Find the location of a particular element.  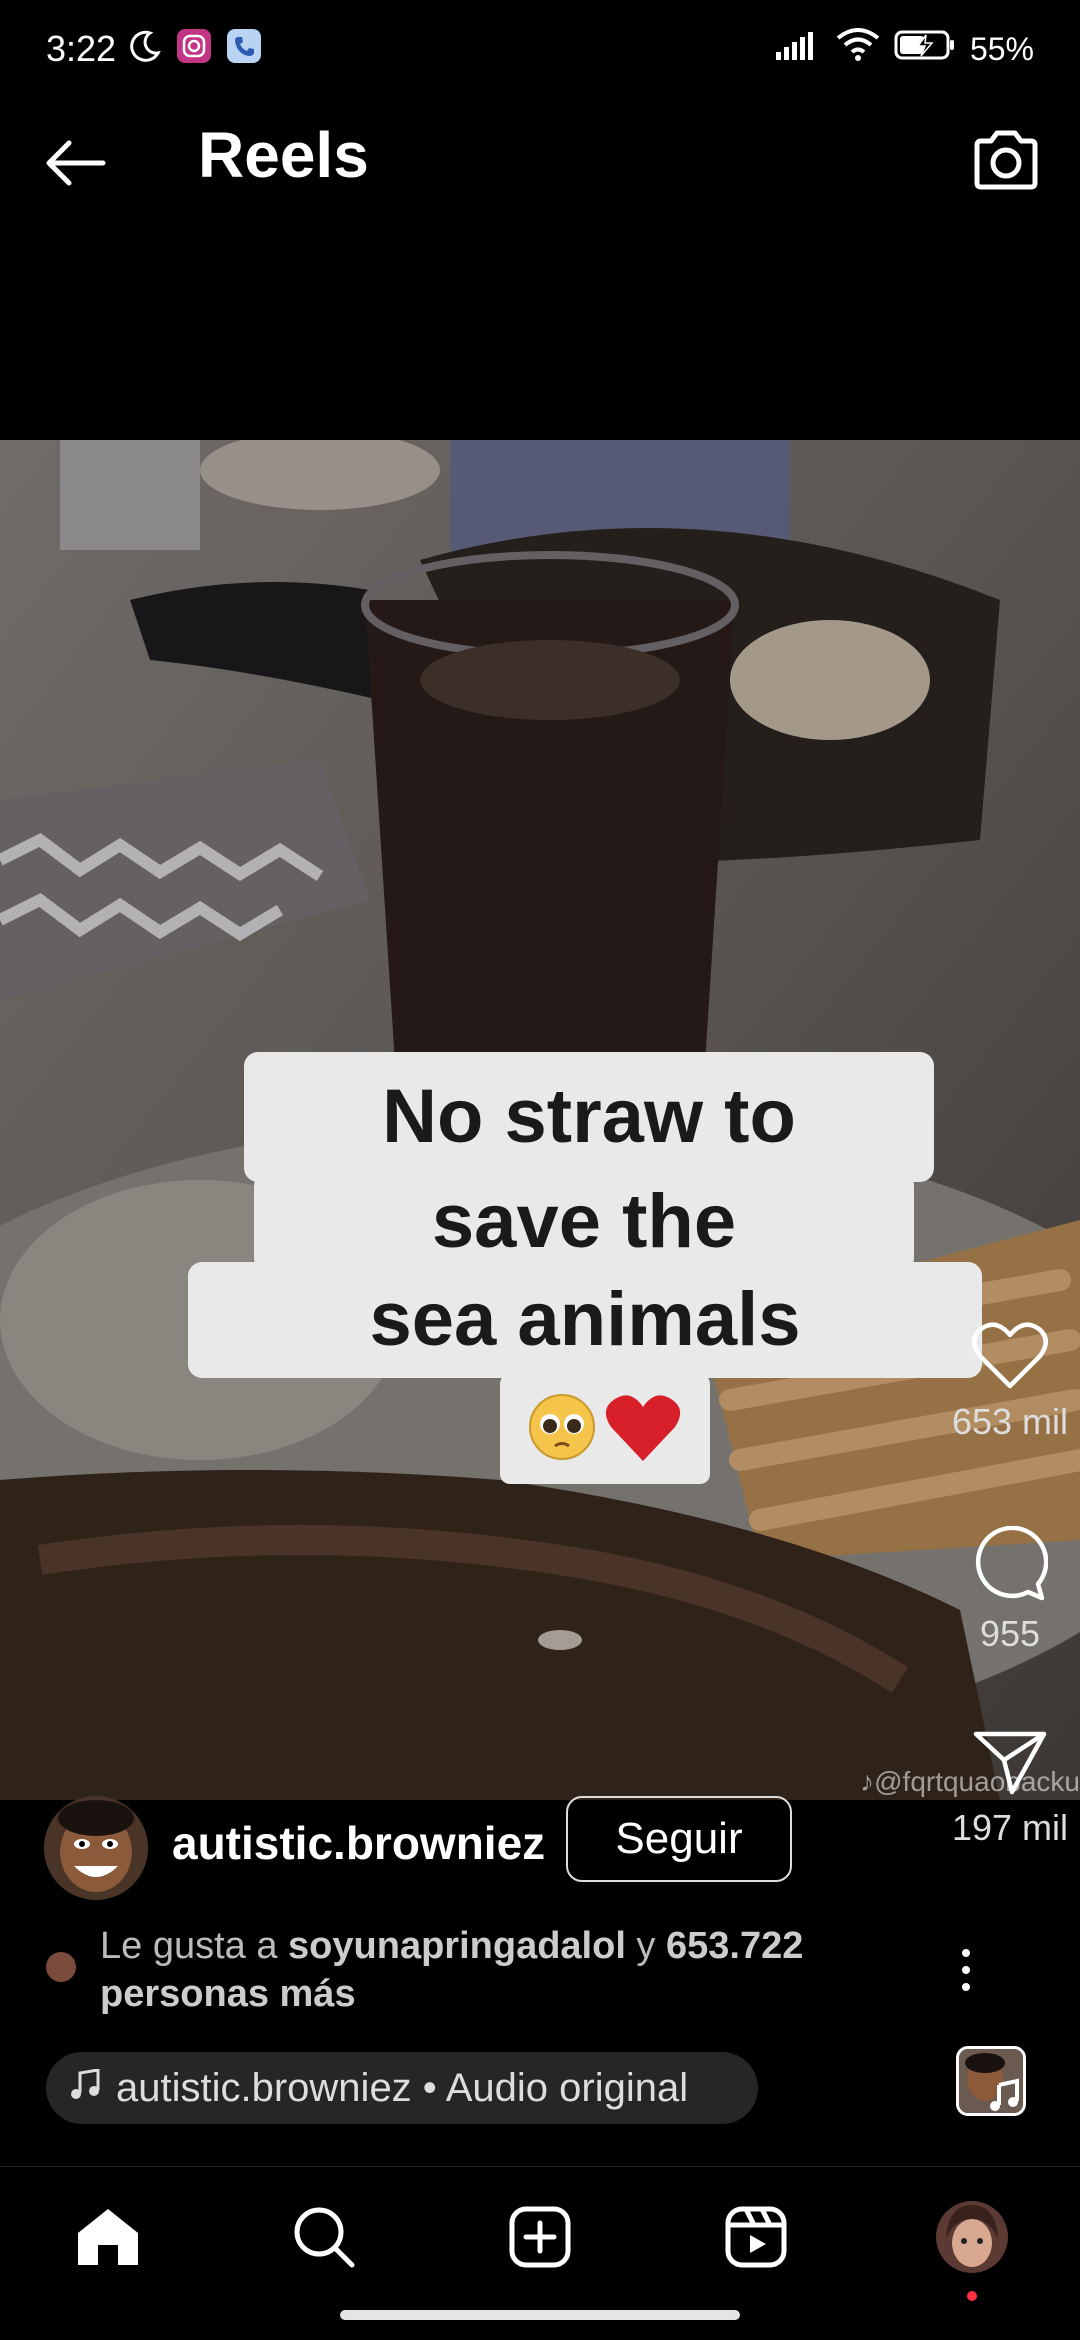

comment-icon is located at coordinates (1010, 1565).